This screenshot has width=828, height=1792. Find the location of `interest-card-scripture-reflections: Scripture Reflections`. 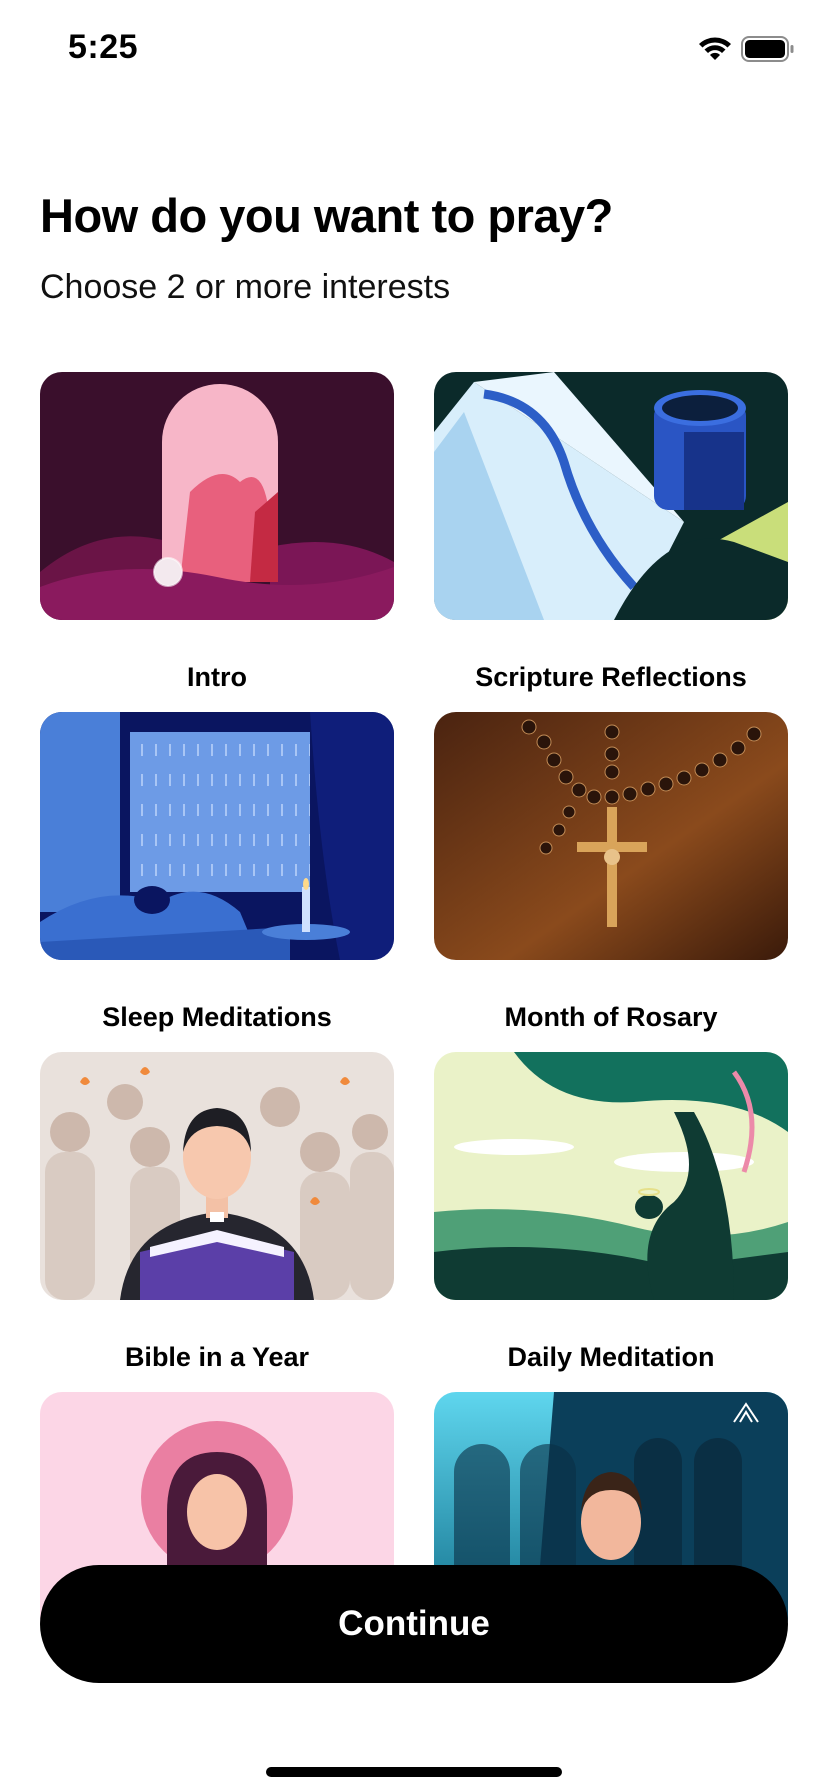

interest-card-scripture-reflections: Scripture Reflections is located at coordinates (611, 532).